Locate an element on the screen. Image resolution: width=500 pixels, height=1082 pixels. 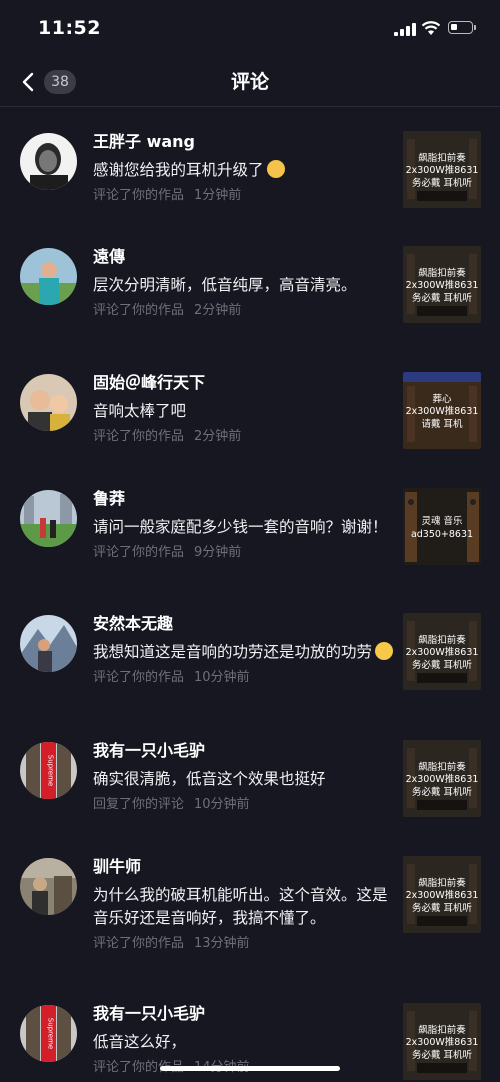
comment-username: 驯牛师 is located at coordinates (243, 867).